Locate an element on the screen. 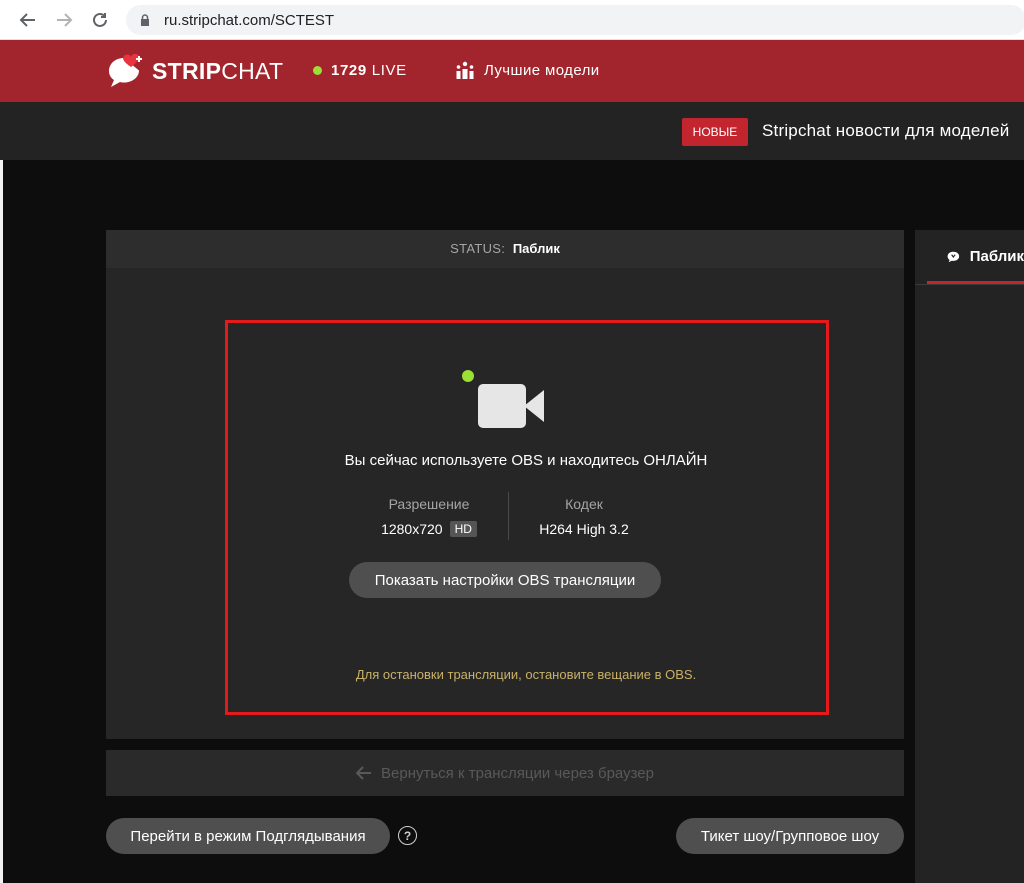 The height and width of the screenshot is (883, 1024). resolution-value: 1280x720 is located at coordinates (412, 529).